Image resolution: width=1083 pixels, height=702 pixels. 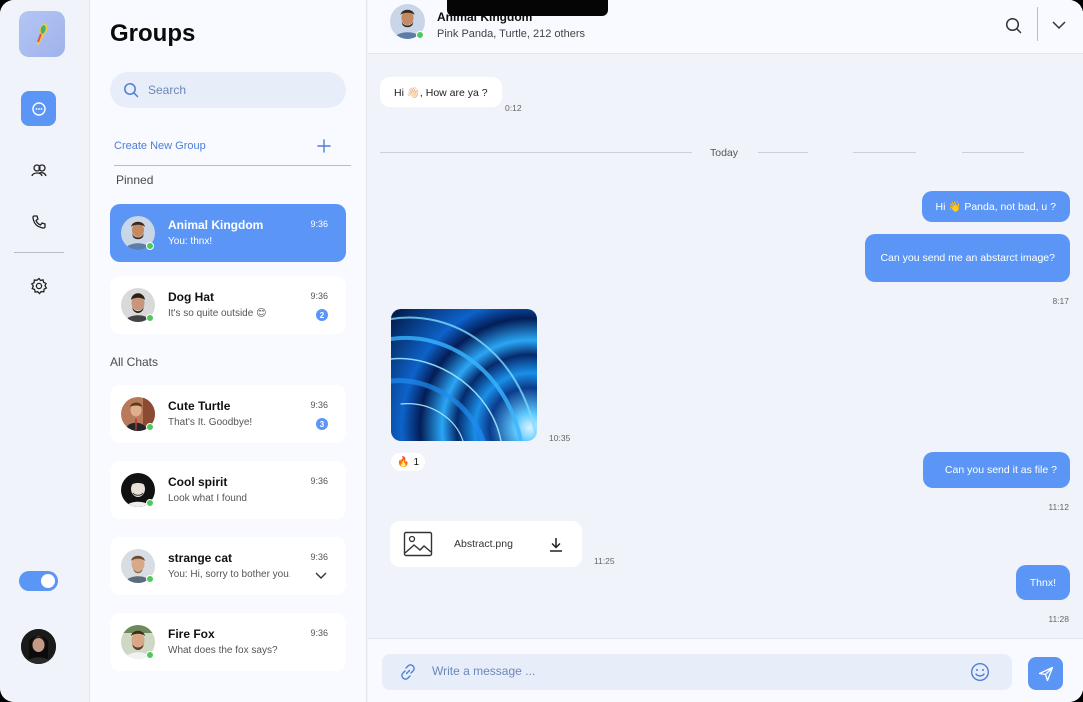 I want to click on message-bubble: Can you send me an abstarct image?, so click(x=967, y=258).